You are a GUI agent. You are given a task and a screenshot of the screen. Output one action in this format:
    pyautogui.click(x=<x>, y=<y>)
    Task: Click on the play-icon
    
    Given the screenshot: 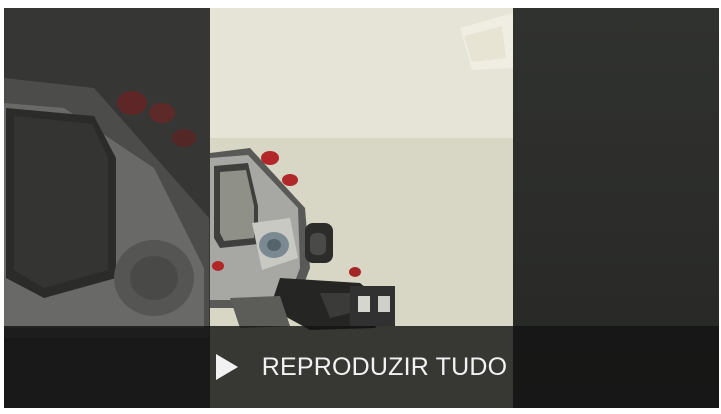 What is the action you would take?
    pyautogui.click(x=226, y=367)
    